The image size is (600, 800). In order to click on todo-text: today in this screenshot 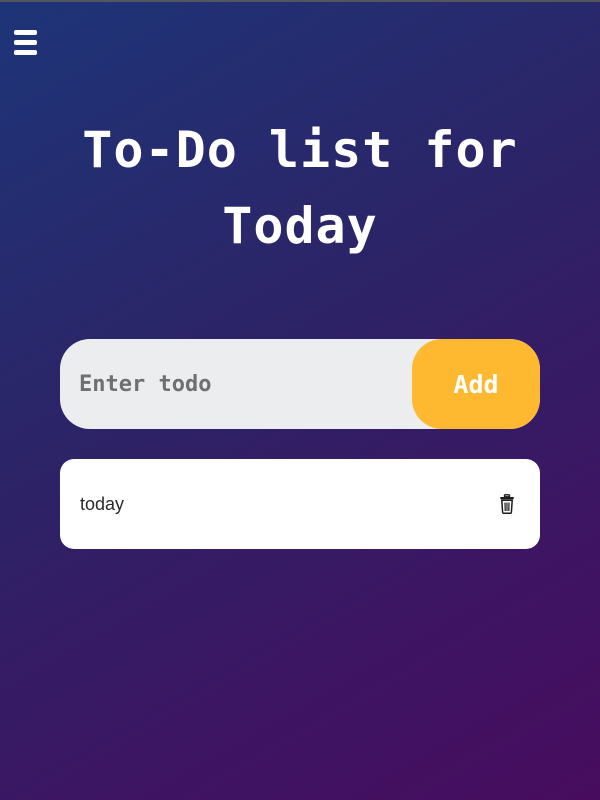, I will do `click(102, 504)`.